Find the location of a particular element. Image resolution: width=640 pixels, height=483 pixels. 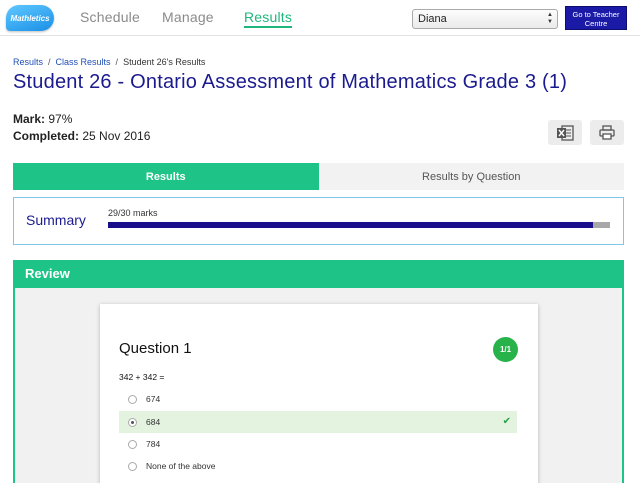

question-score-badge: 1/1 is located at coordinates (505, 349).